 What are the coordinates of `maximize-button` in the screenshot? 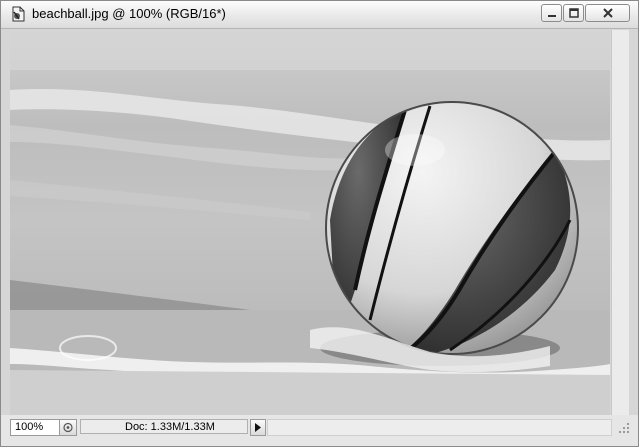 It's located at (573, 13).